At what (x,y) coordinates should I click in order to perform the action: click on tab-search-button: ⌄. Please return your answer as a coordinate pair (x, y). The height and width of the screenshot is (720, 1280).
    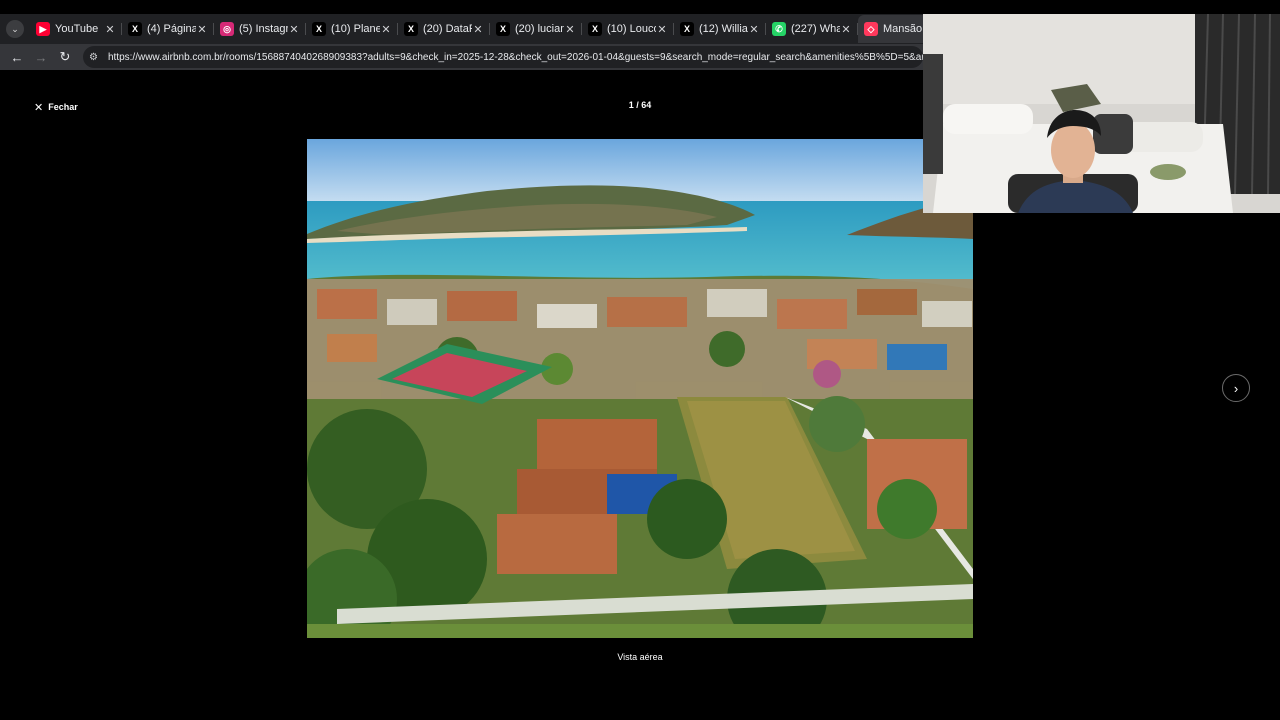
    Looking at the image, I should click on (15, 29).